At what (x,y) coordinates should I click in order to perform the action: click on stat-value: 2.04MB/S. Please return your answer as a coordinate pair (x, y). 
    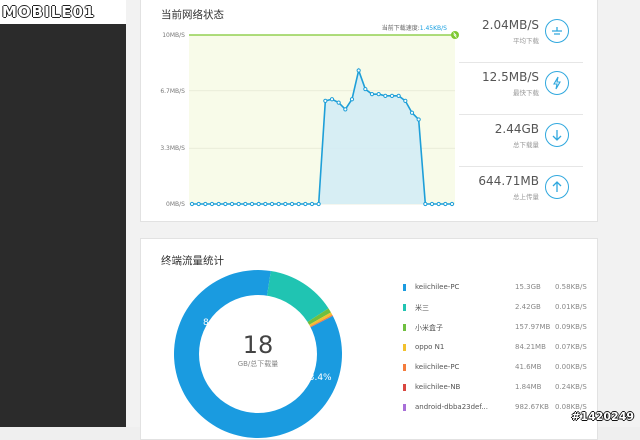
    Looking at the image, I should click on (510, 25).